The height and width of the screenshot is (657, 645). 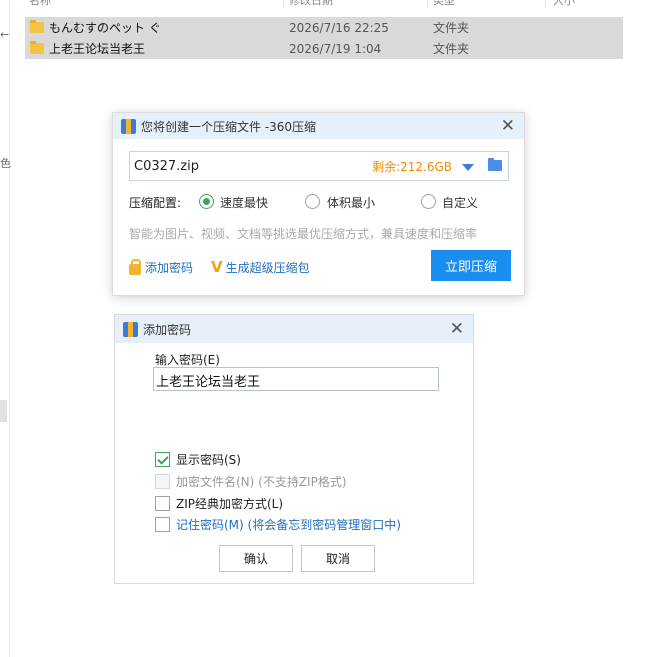 What do you see at coordinates (468, 167) in the screenshot?
I see `chevron-down-icon` at bounding box center [468, 167].